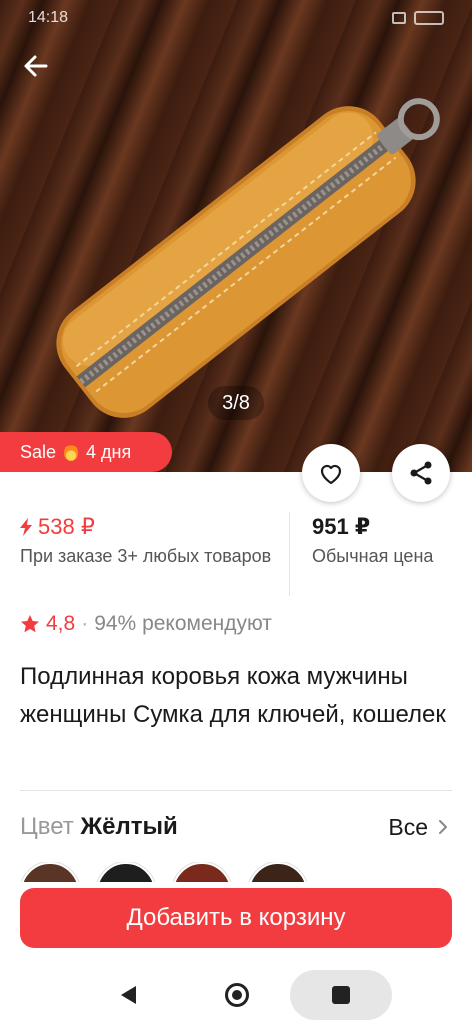 Image resolution: width=472 pixels, height=1024 pixels. I want to click on swatch-dark-brown, so click(278, 872).